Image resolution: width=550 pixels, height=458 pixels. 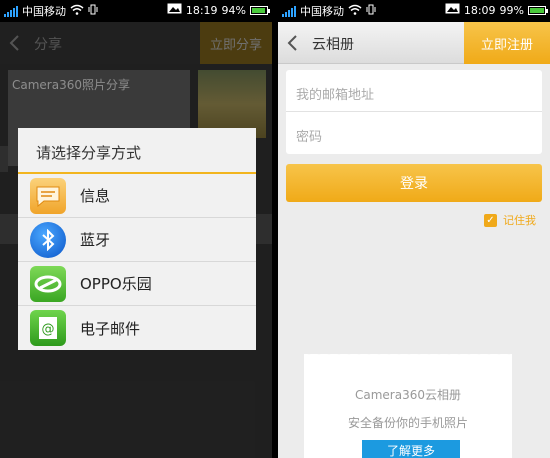 I want to click on page-title: 云相册, so click(x=333, y=45).